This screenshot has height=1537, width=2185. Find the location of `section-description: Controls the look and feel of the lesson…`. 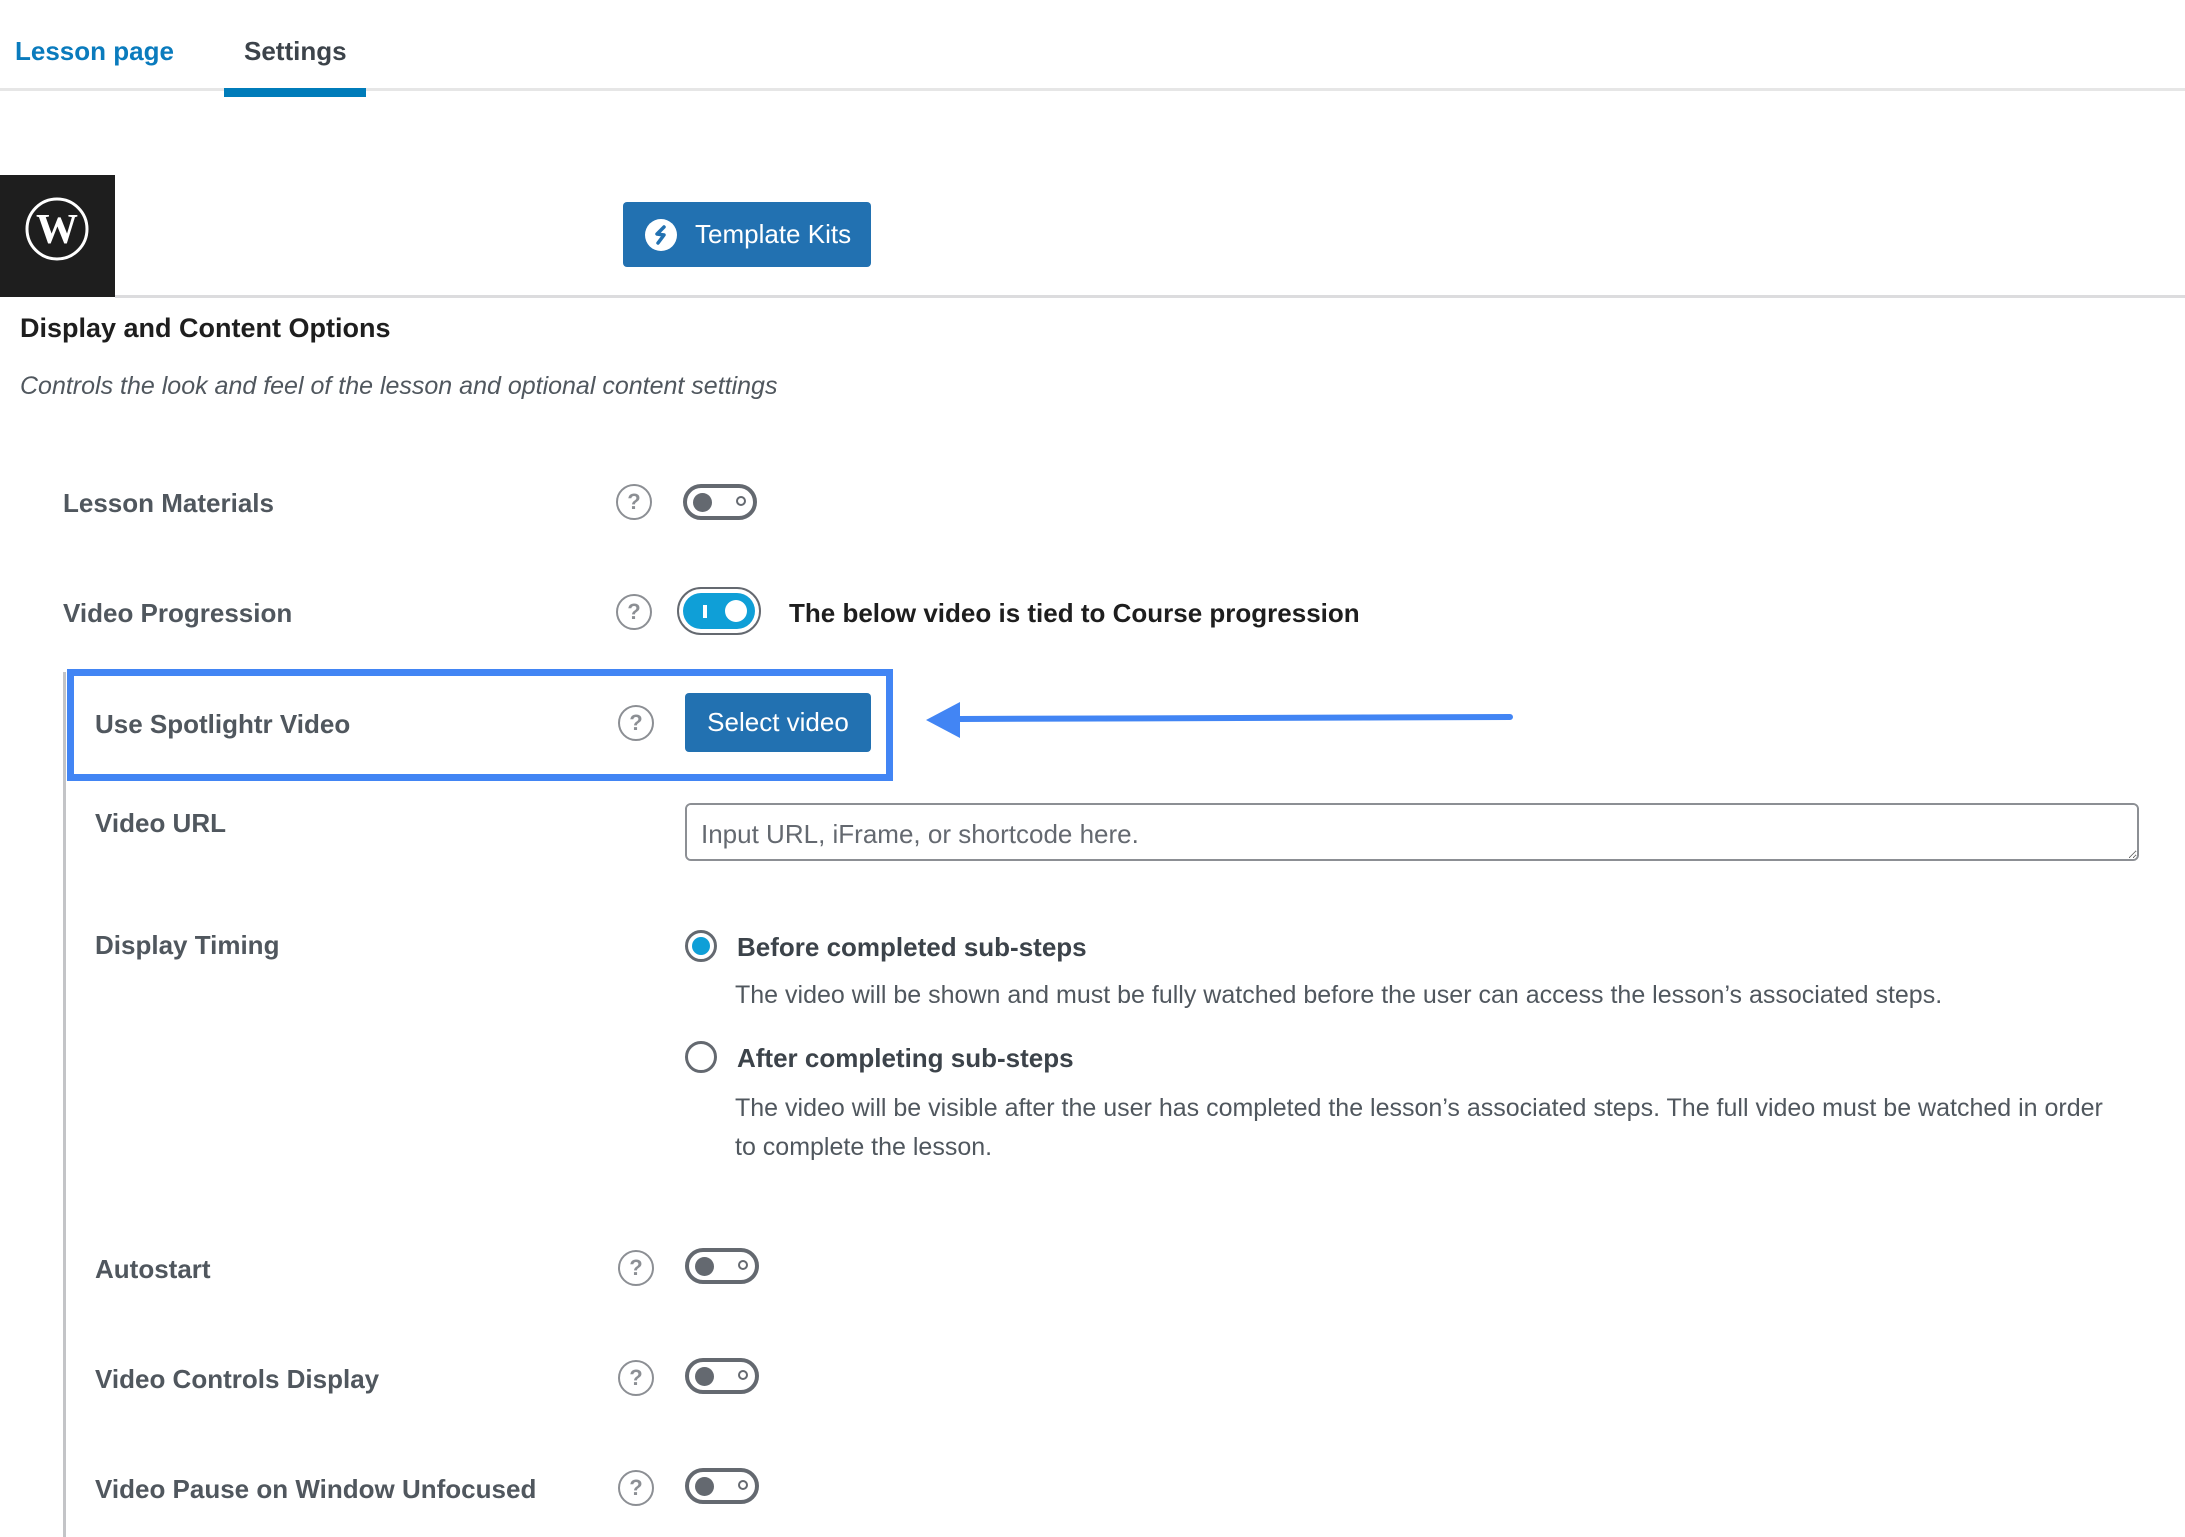

section-description: Controls the look and feel of the lesson… is located at coordinates (399, 386).